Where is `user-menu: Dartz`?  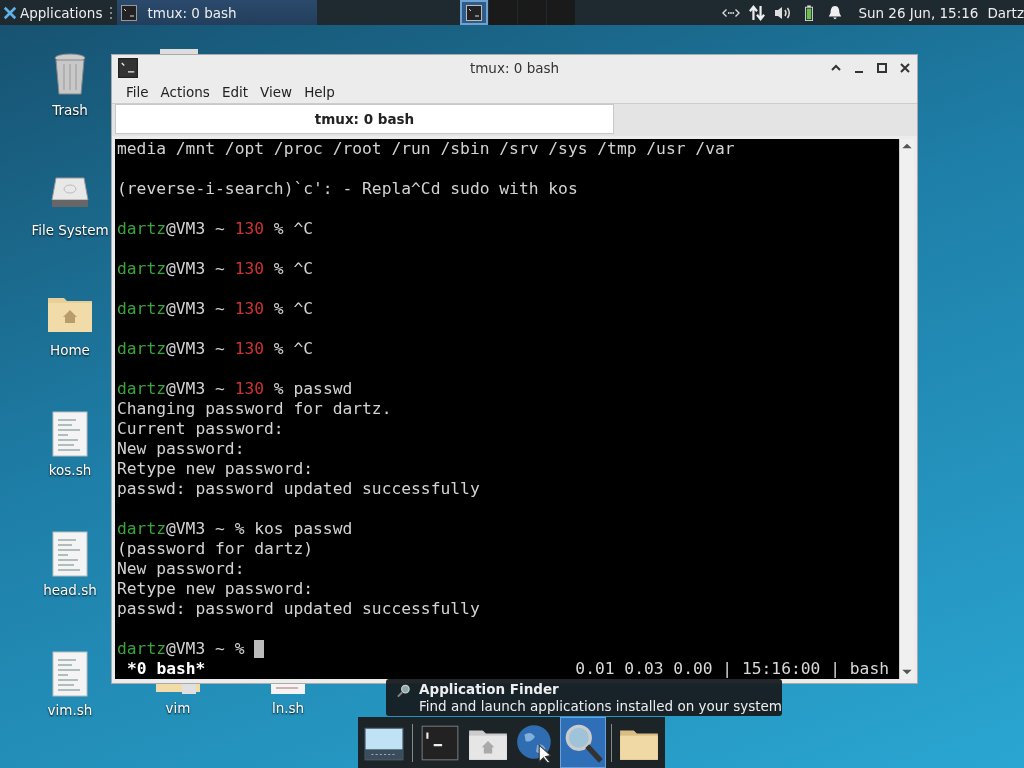 user-menu: Dartz is located at coordinates (1005, 12).